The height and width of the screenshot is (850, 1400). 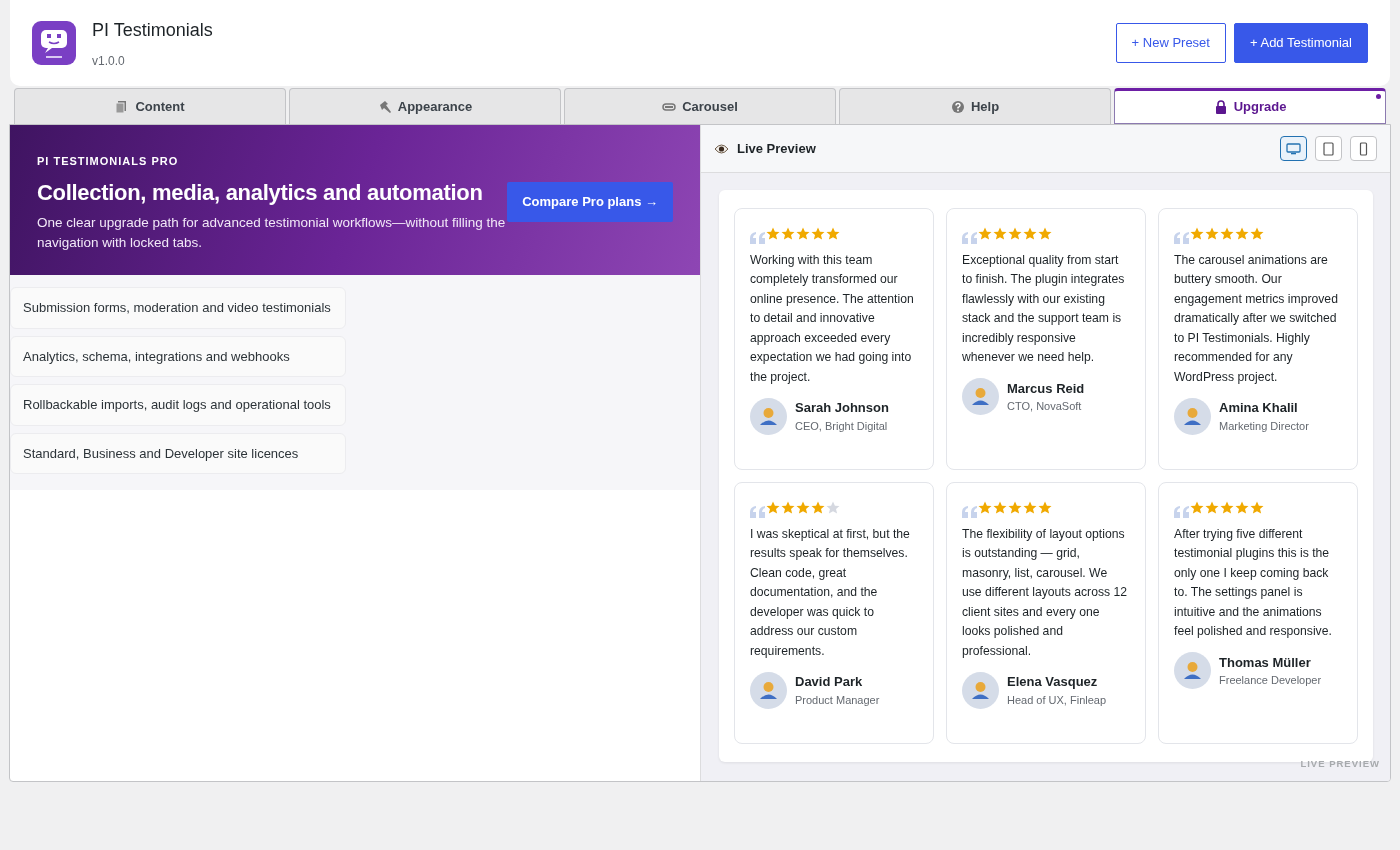 I want to click on testimonial-text: After trying five different testimonial plugins this is the only one I keep coming back to. The settings panel is intuitive and the animations feel polished and responsive., so click(x=1253, y=583).